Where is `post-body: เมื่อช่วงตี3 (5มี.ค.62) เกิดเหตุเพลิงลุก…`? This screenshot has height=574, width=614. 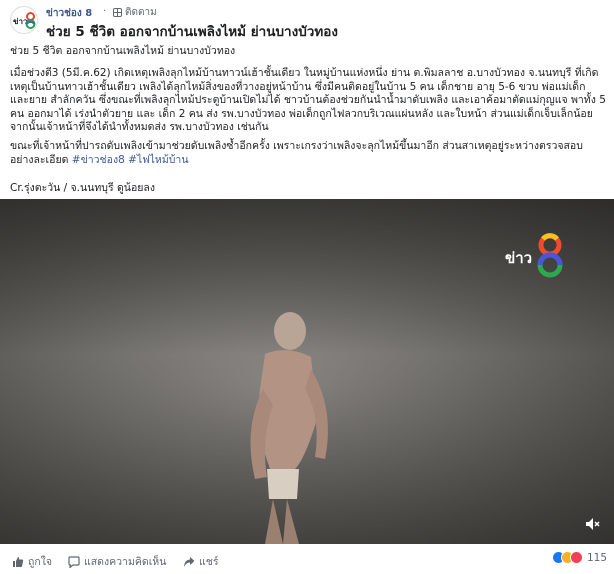 post-body: เมื่อช่วงตี3 (5มี.ค.62) เกิดเหตุเพลิงลุก… is located at coordinates (308, 100).